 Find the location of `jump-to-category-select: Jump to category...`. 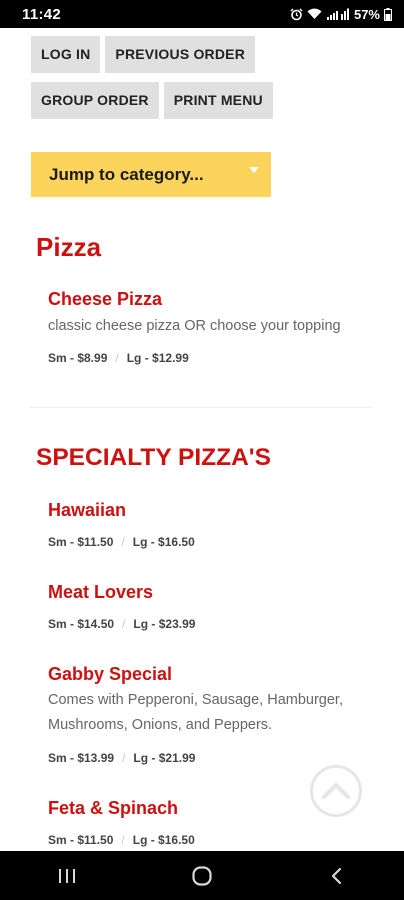

jump-to-category-select: Jump to category... is located at coordinates (151, 174).